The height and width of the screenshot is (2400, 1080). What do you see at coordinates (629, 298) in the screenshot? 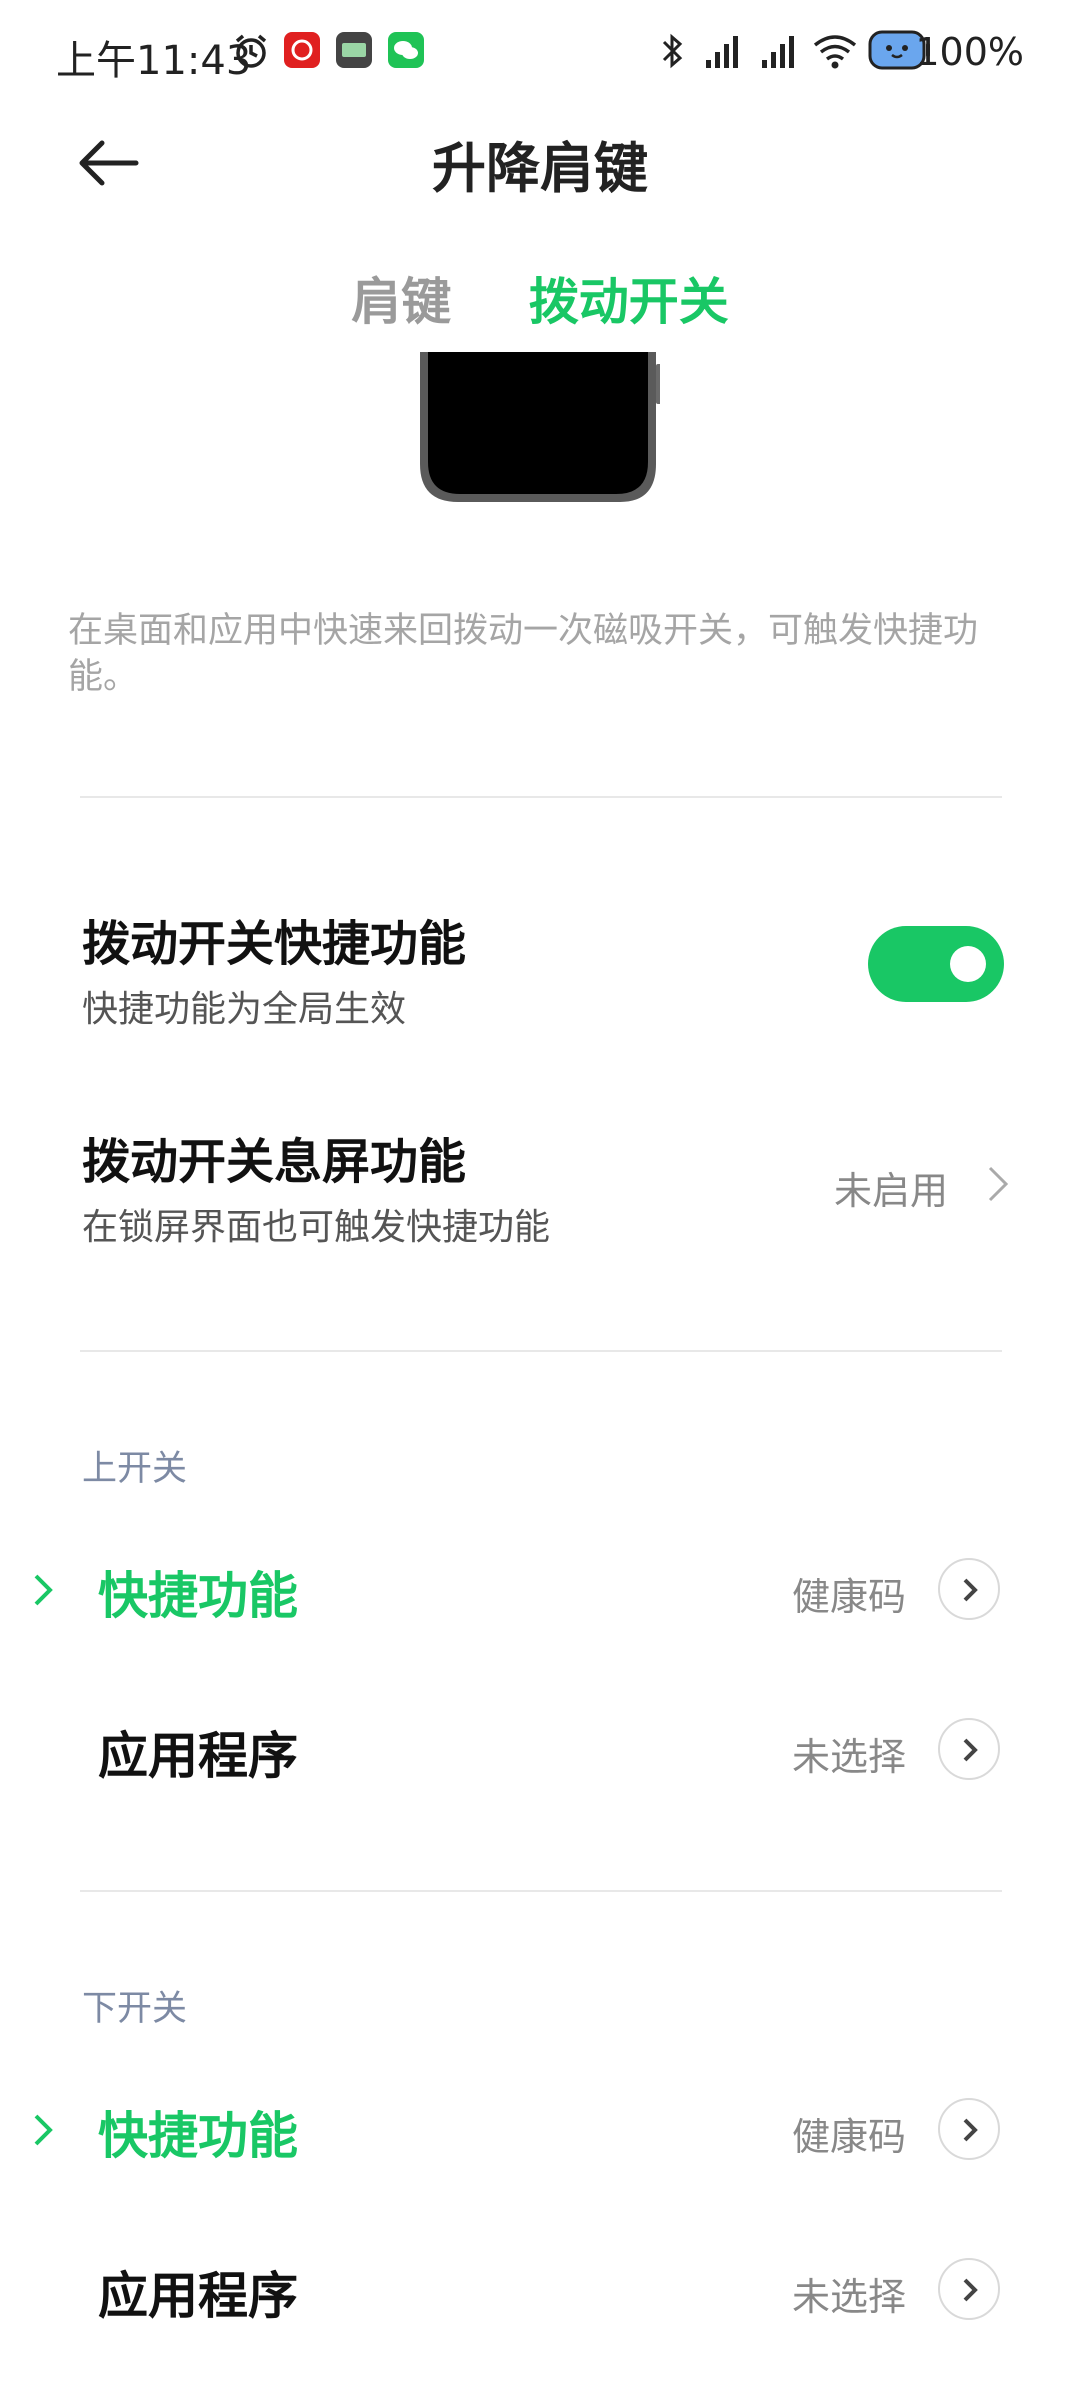
I see `tab-toggle-switch: 拨动开关` at bounding box center [629, 298].